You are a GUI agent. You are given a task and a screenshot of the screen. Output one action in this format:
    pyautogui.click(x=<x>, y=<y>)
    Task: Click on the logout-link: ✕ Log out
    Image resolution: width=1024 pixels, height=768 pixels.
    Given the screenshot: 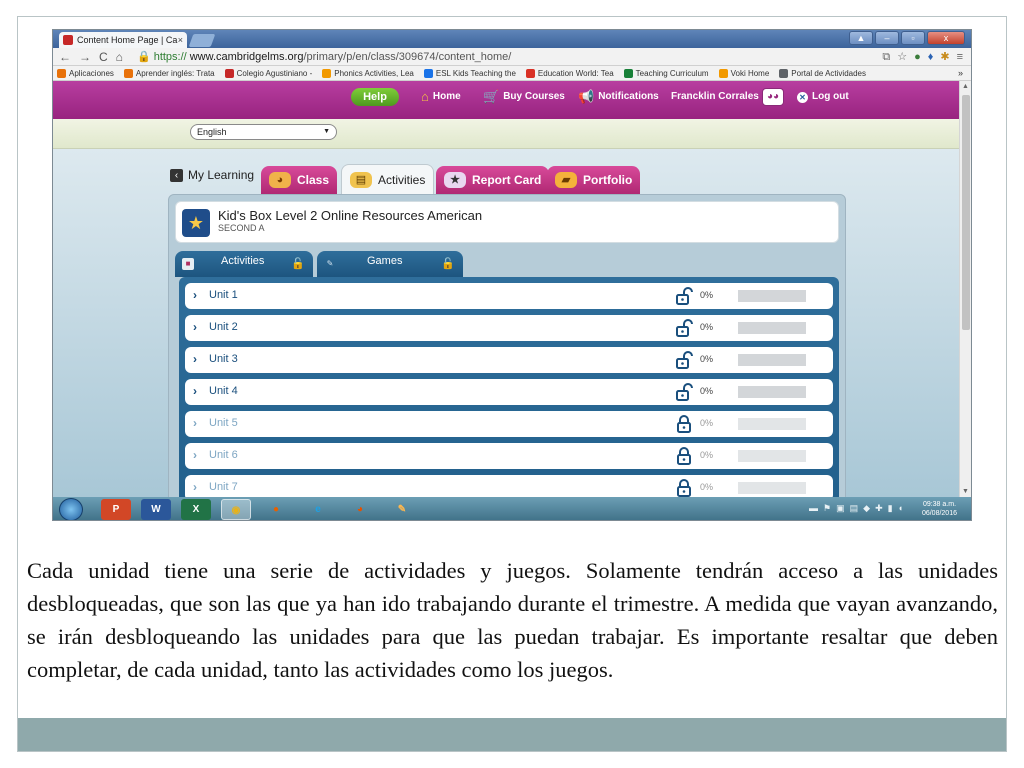 What is the action you would take?
    pyautogui.click(x=823, y=97)
    